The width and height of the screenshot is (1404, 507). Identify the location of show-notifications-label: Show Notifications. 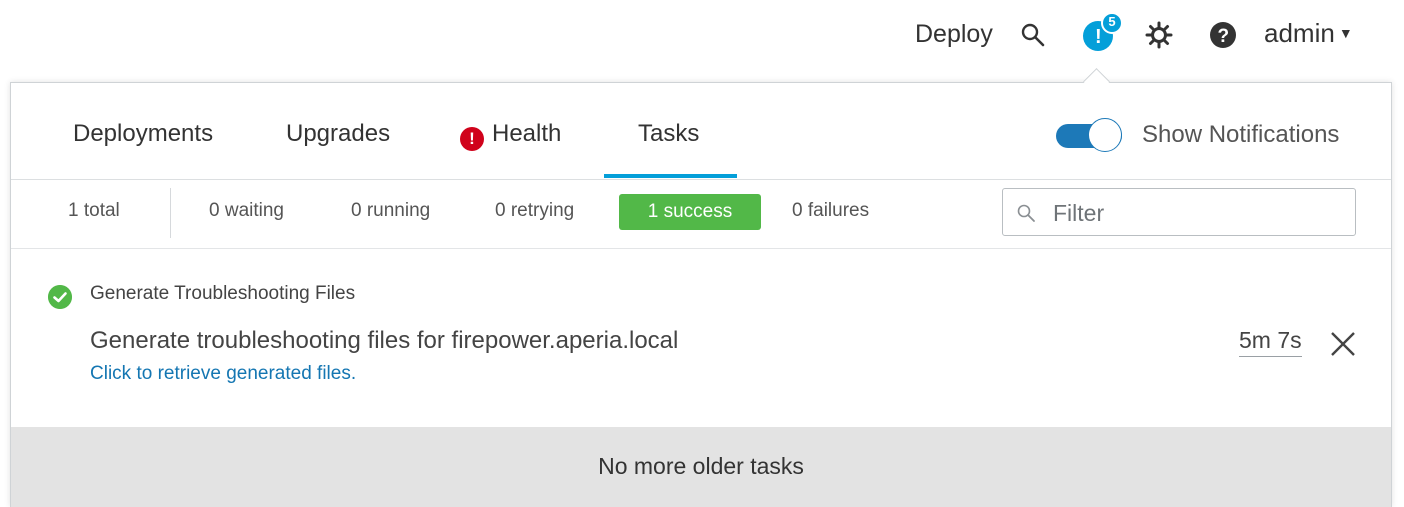
(1241, 134).